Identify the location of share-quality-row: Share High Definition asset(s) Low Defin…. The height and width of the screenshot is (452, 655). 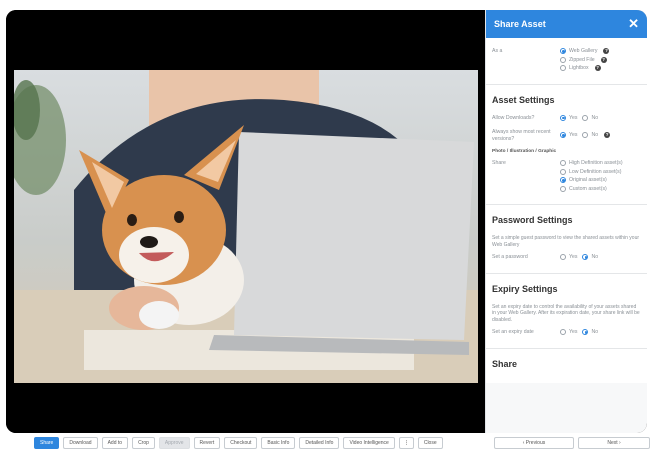
(566, 177).